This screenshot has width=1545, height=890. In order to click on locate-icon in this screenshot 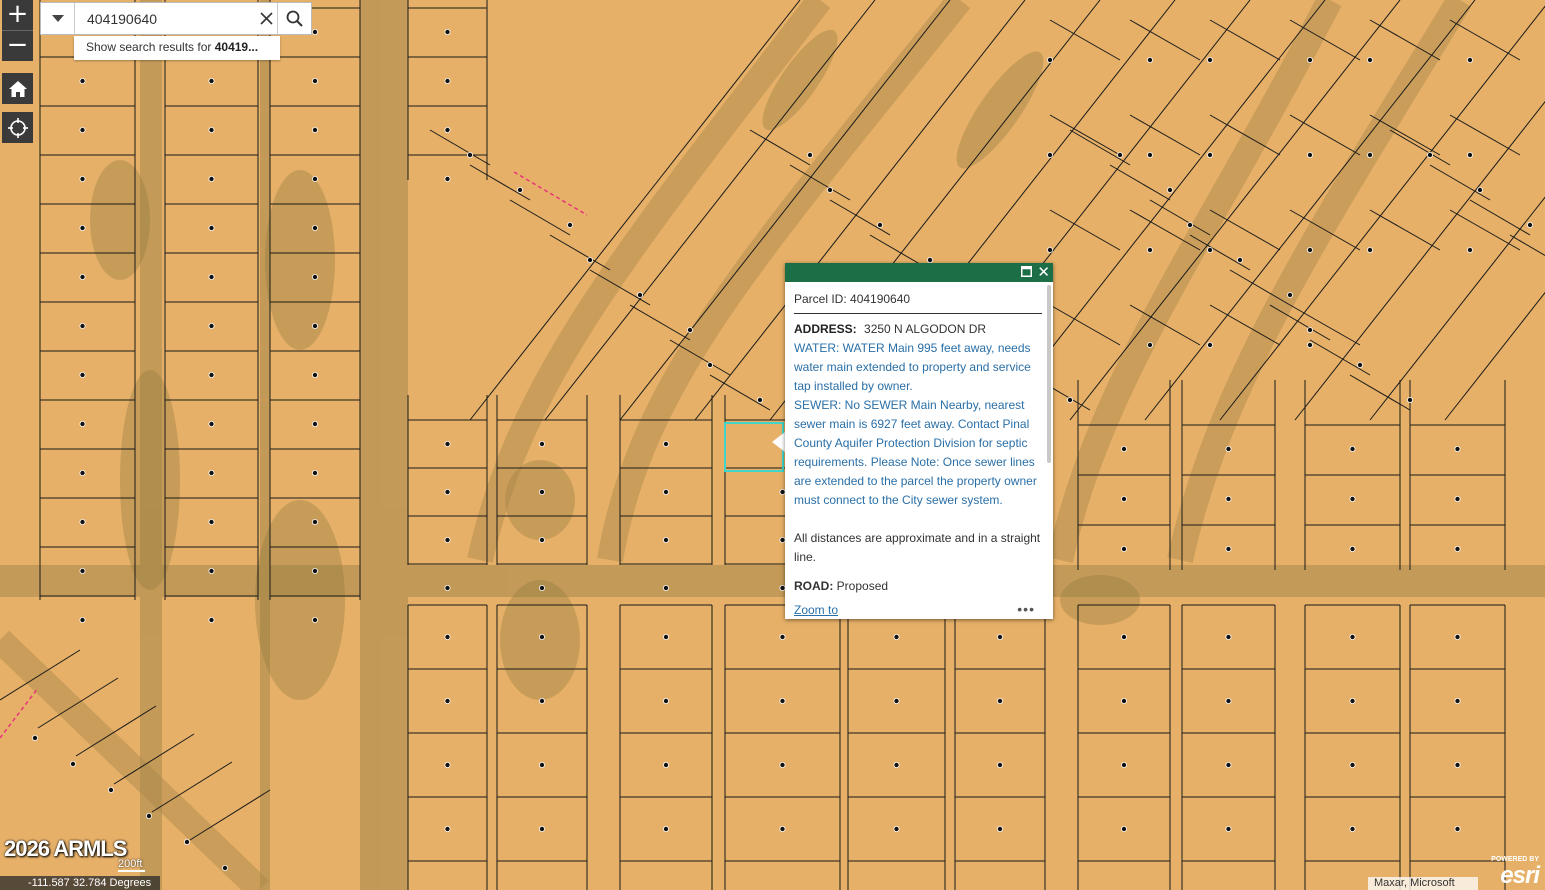, I will do `click(17, 127)`.